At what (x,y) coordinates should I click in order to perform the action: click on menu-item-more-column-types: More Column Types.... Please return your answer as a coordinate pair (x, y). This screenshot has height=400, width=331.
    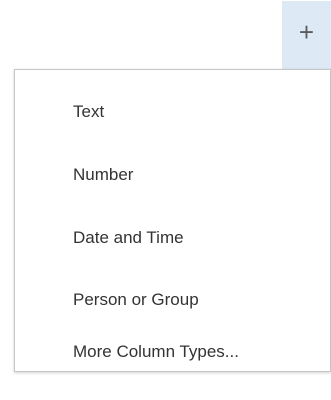
    Looking at the image, I should click on (172, 352).